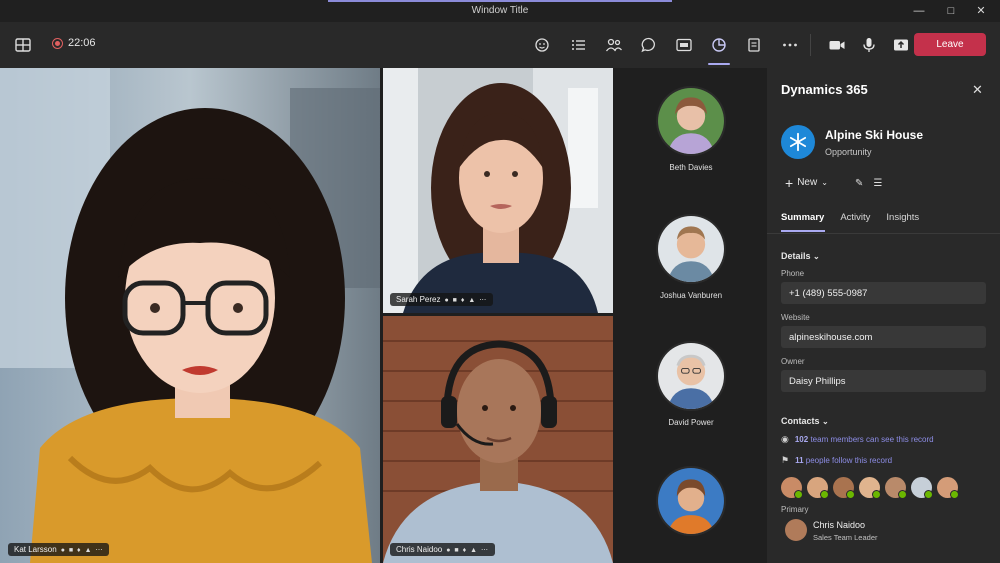  Describe the element at coordinates (795, 317) in the screenshot. I see `website-label: Website` at that location.